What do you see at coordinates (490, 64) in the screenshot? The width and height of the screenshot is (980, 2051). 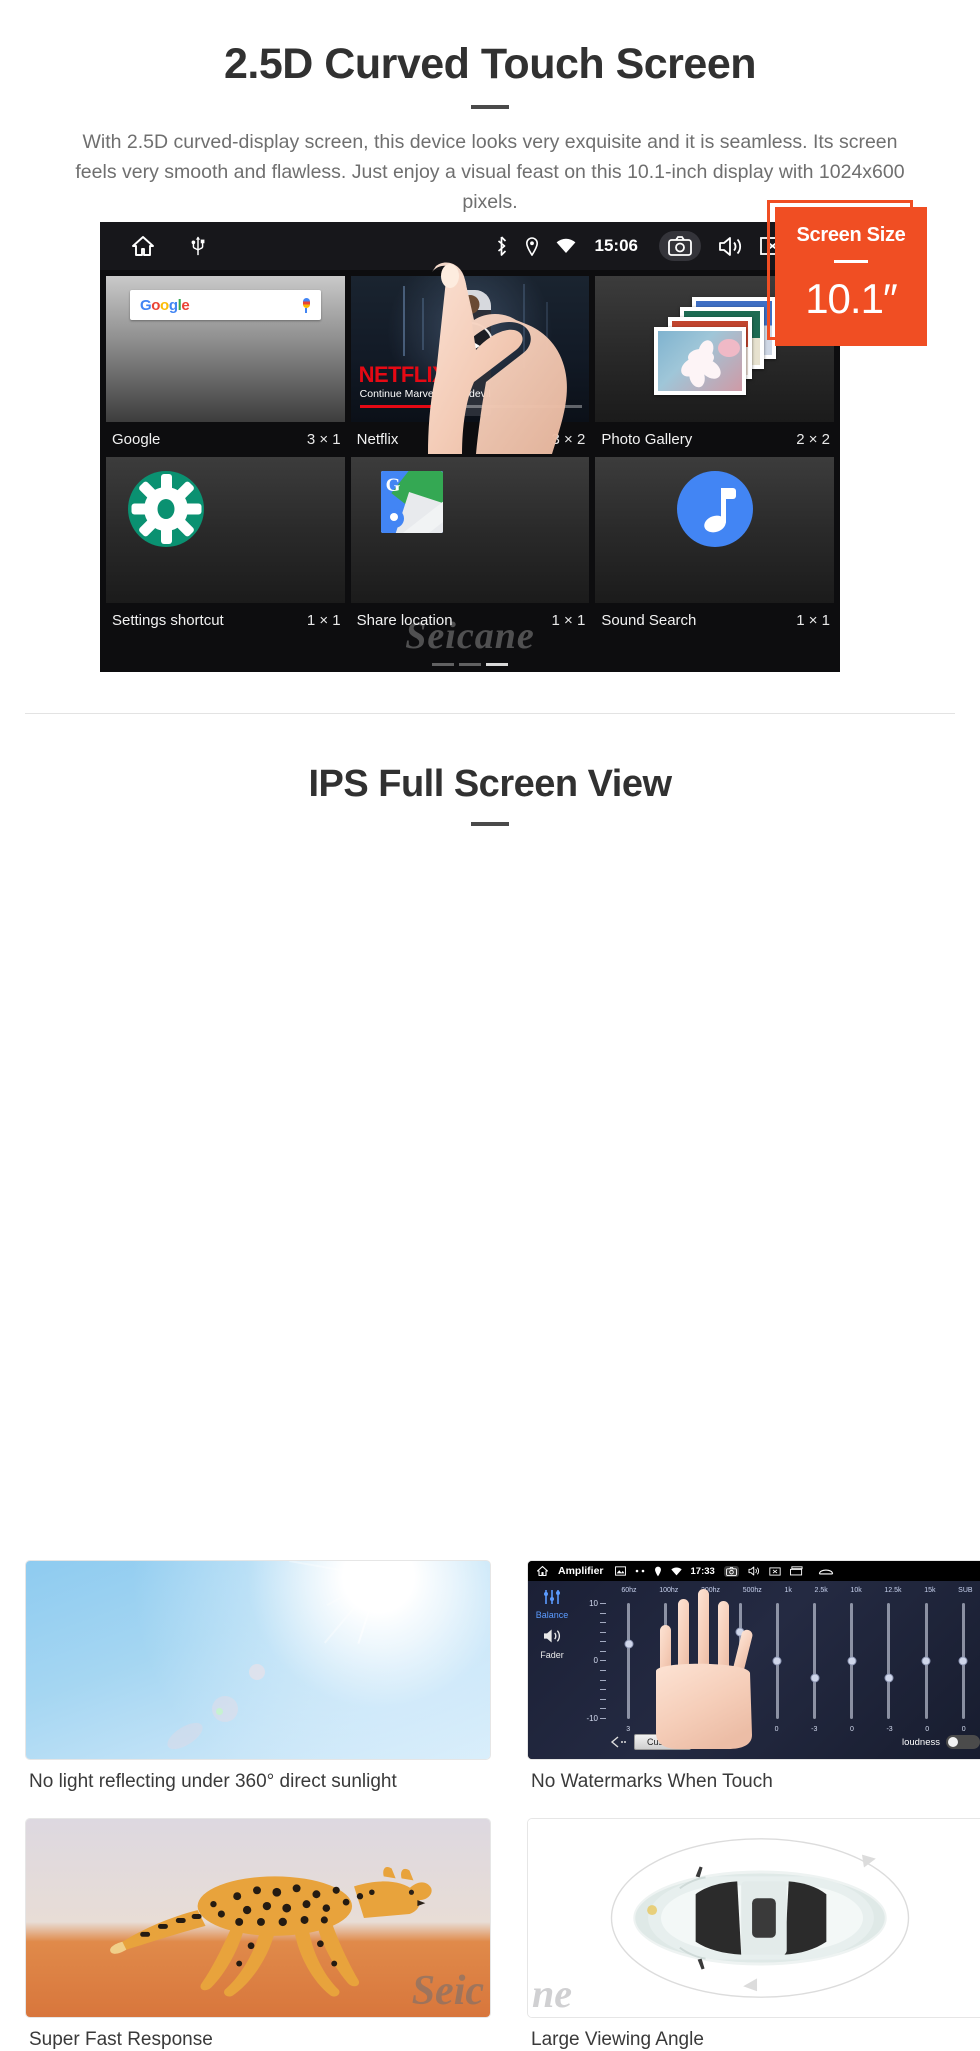 I see `page-title: 2.5D Curved Touch Screen` at bounding box center [490, 64].